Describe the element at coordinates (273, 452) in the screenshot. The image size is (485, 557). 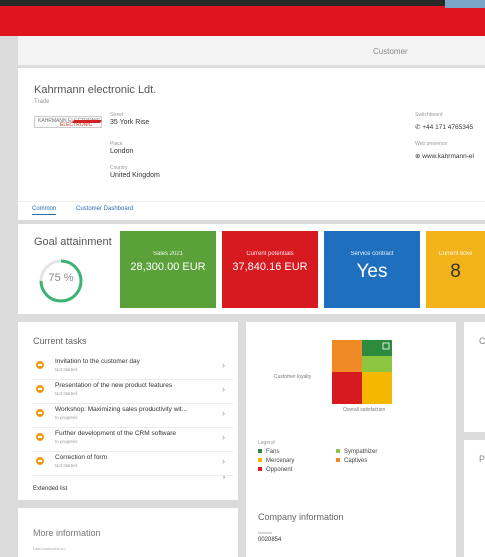
I see `legend-label: Fans` at that location.